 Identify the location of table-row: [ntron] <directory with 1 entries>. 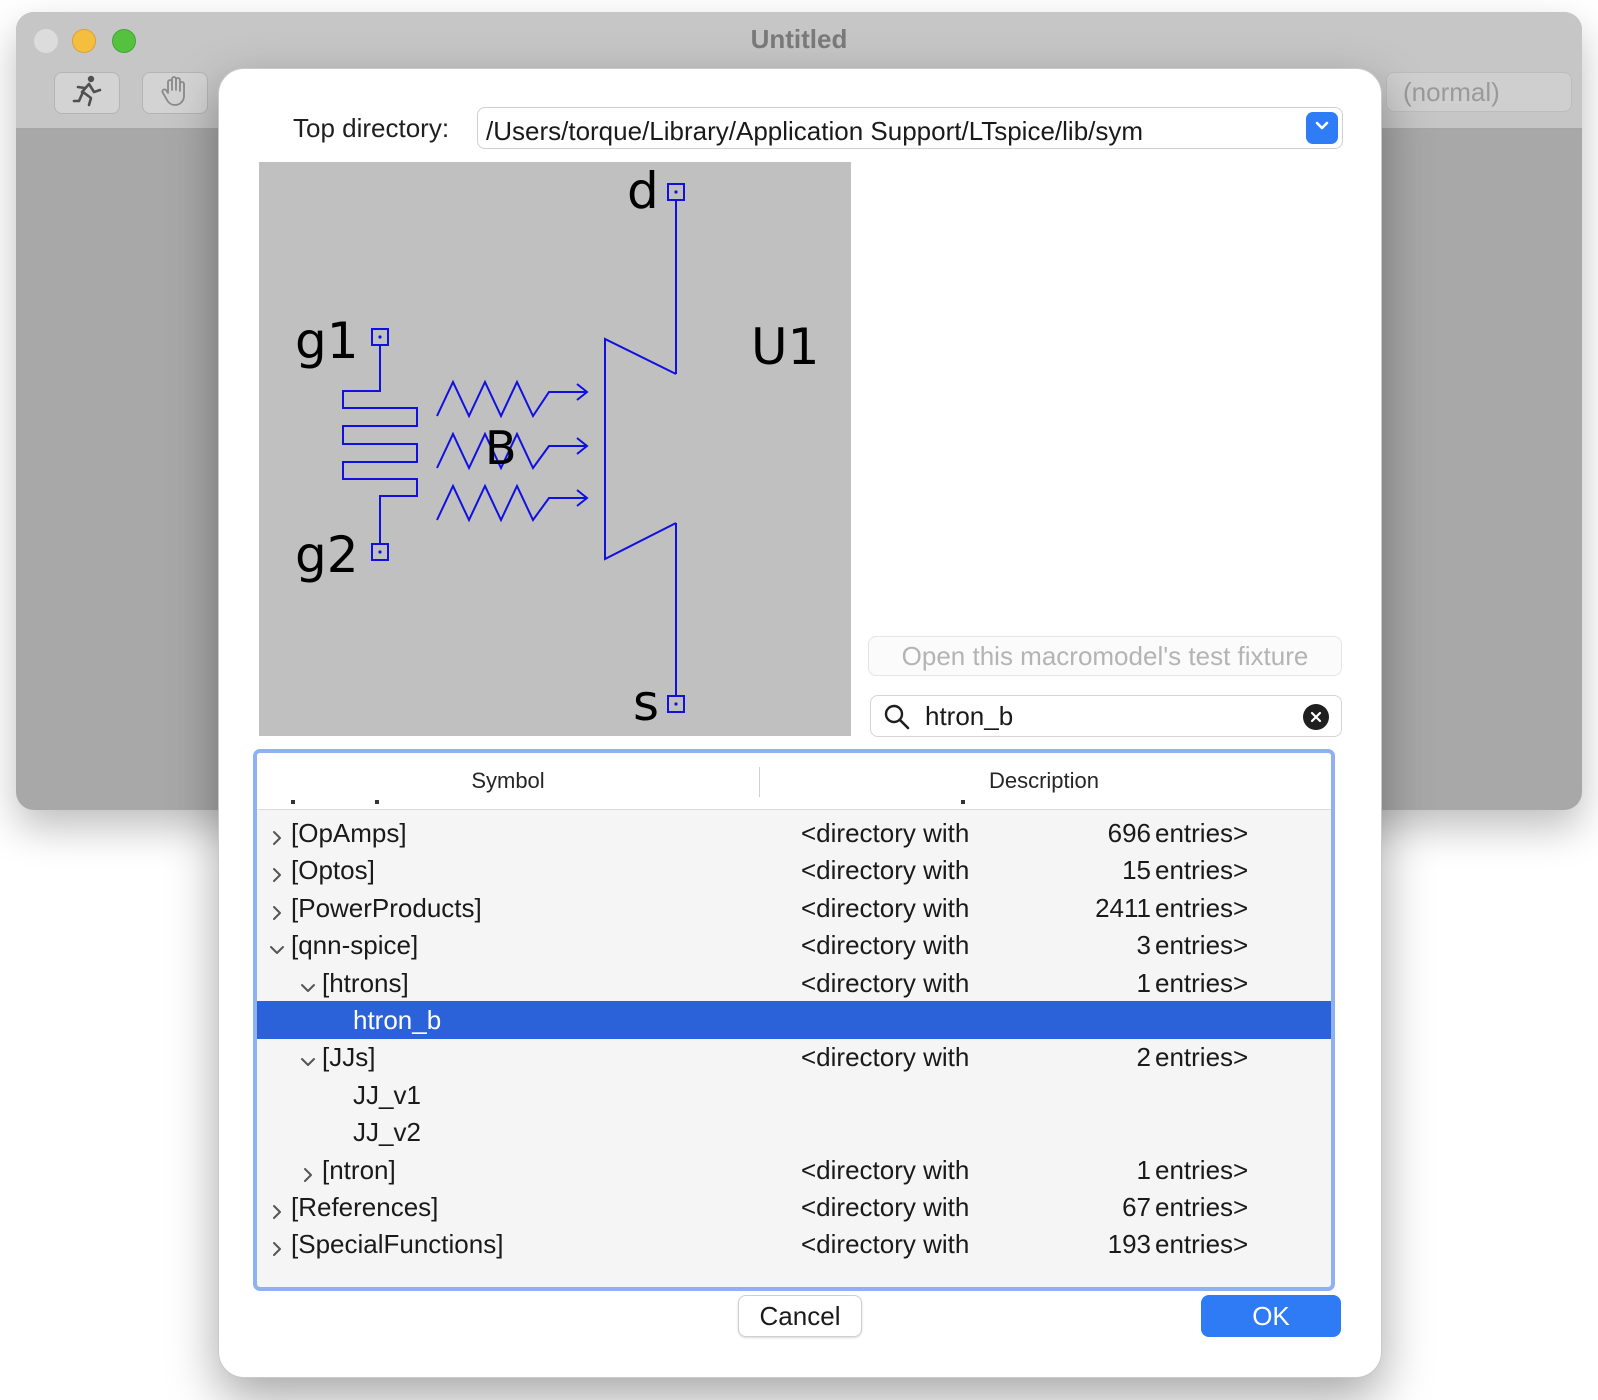
(794, 1170).